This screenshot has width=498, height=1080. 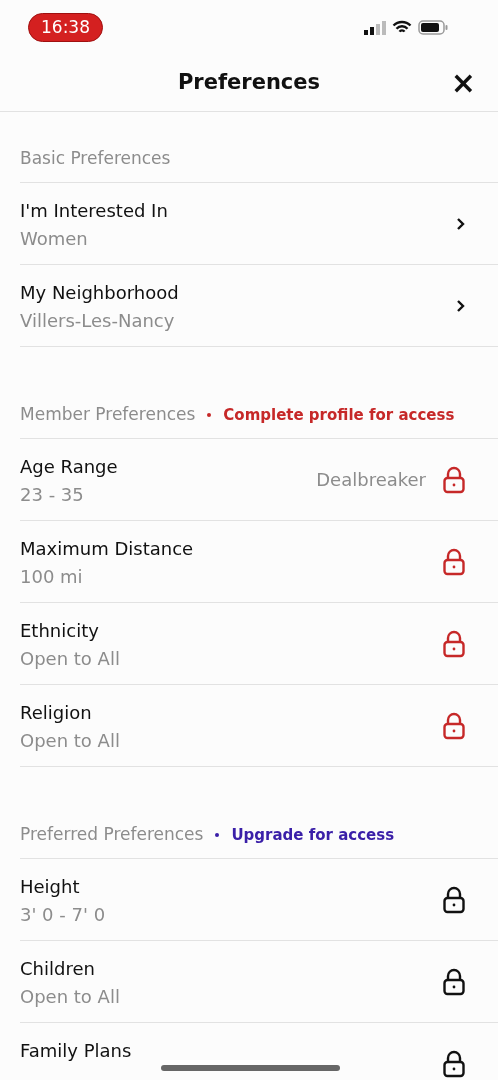 I want to click on preference-value: 3' 0 - 7' 0, so click(x=63, y=915).